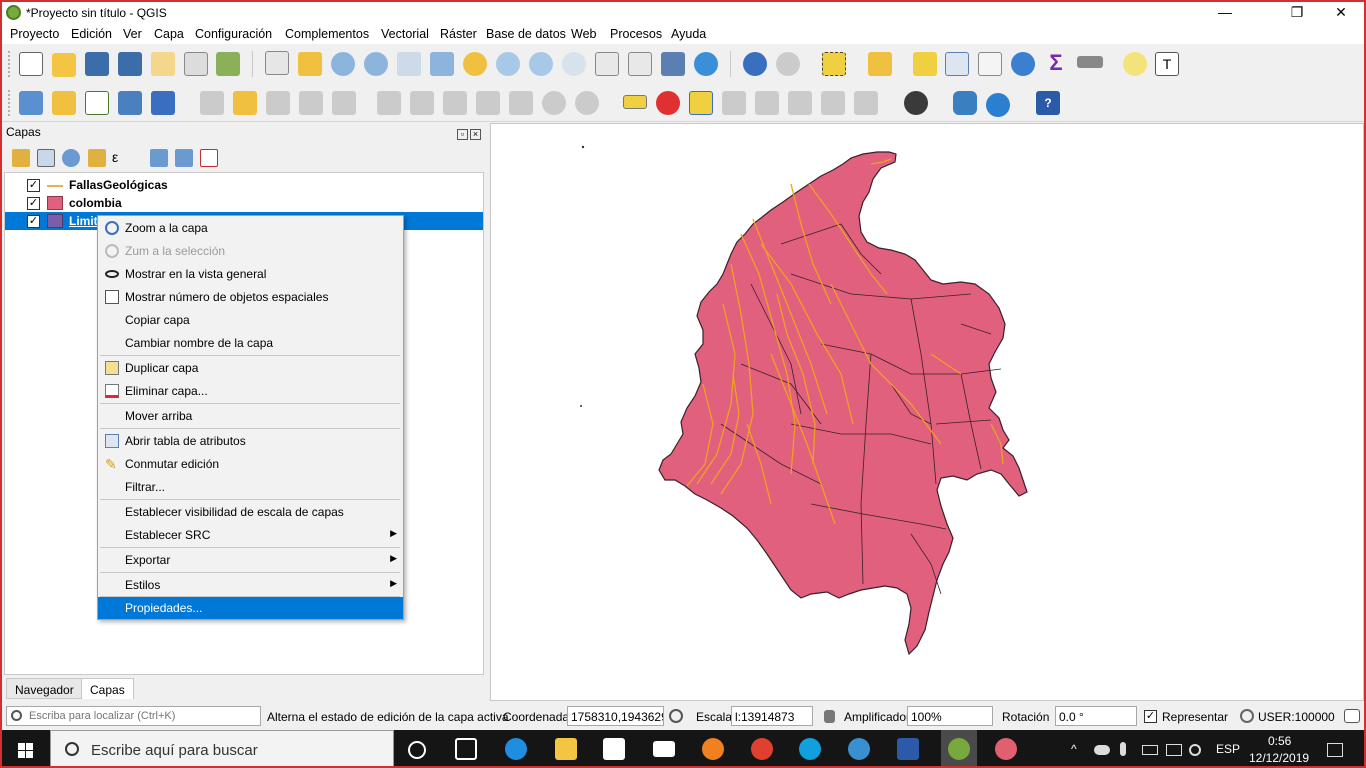  Describe the element at coordinates (245, 103) in the screenshot. I see `toggle-editing-icon` at that location.